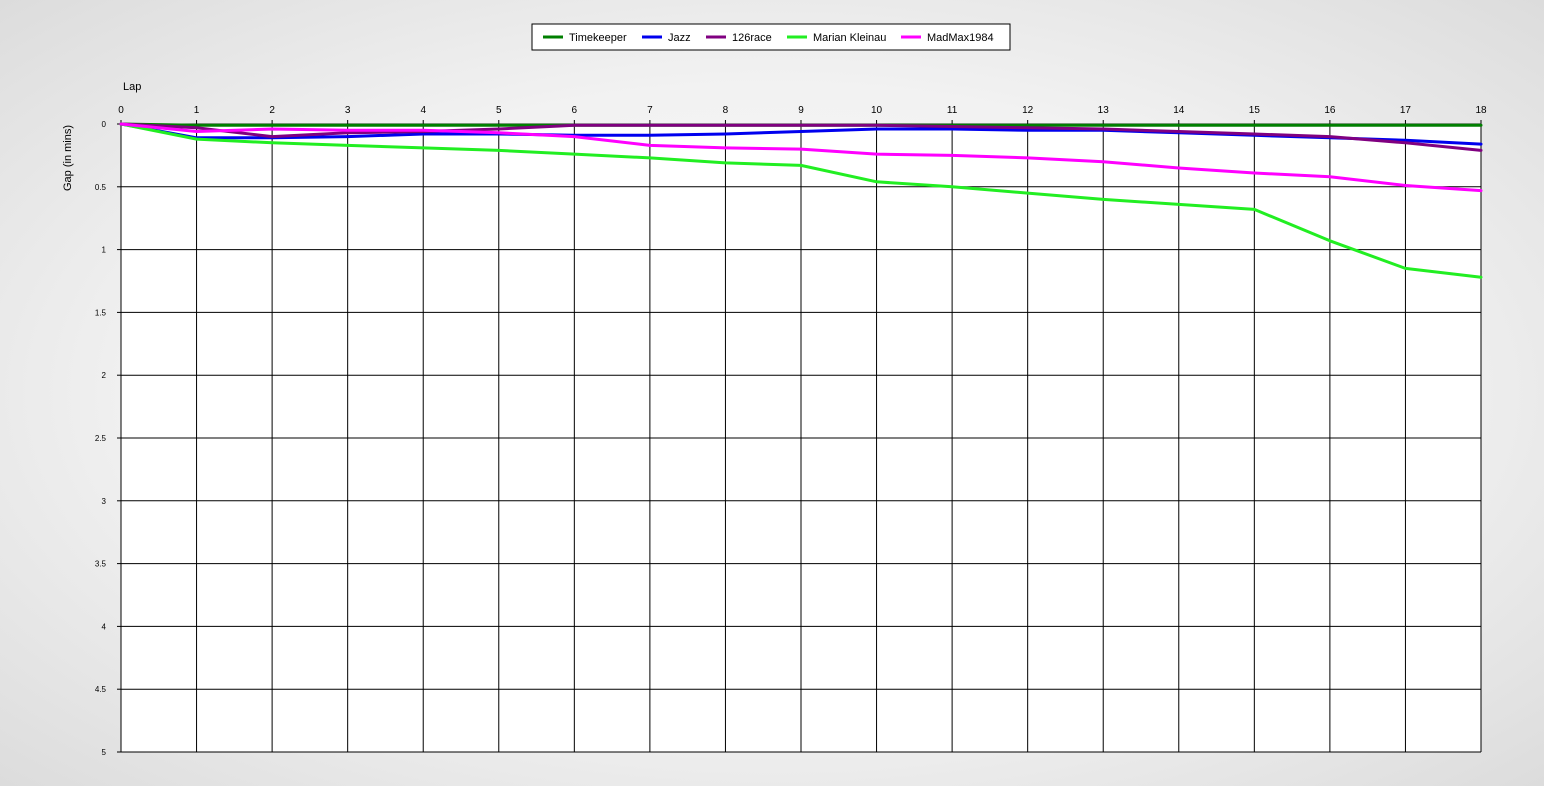 The image size is (1544, 786). What do you see at coordinates (877, 110) in the screenshot?
I see `x-tick-label: 10` at bounding box center [877, 110].